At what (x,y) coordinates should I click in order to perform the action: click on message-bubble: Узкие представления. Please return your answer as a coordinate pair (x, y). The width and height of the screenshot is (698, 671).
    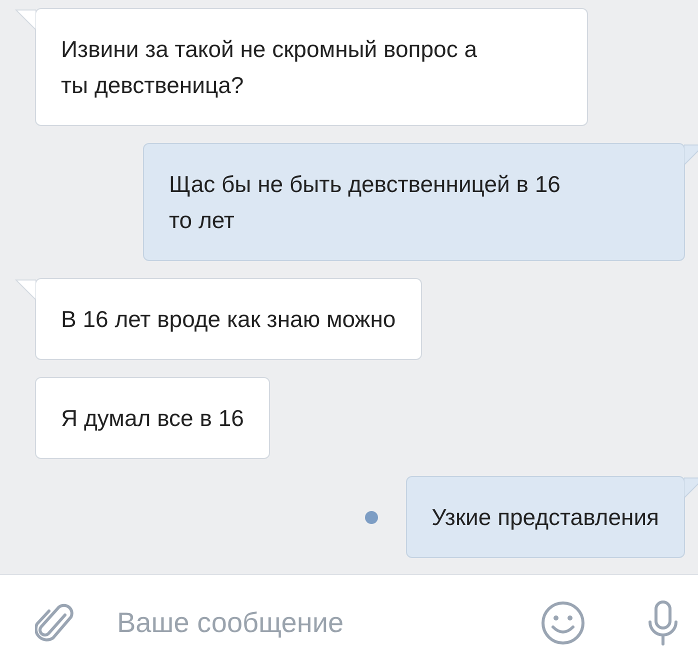
    Looking at the image, I should click on (545, 517).